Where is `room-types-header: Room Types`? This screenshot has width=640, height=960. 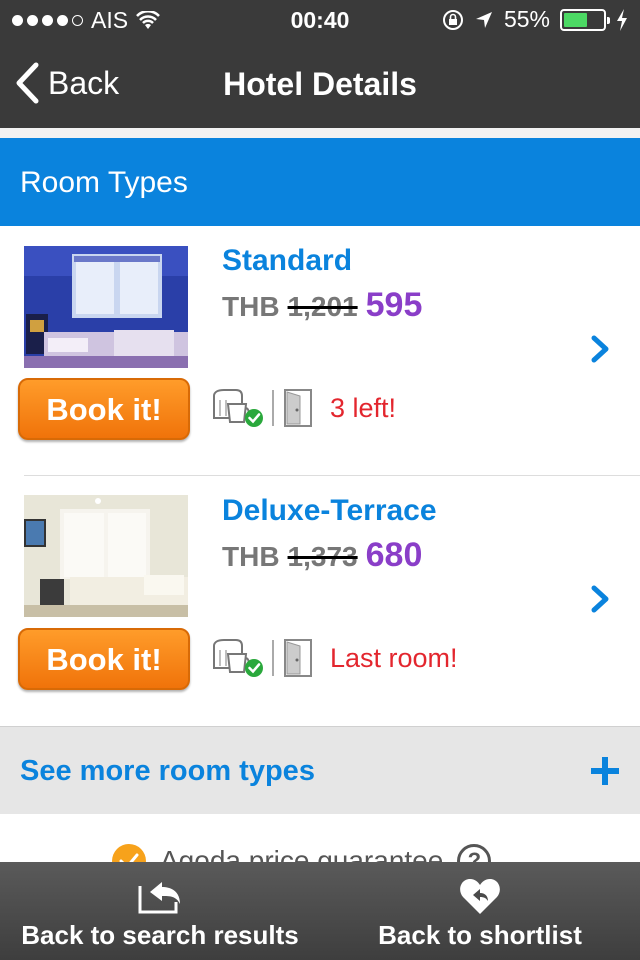
room-types-header: Room Types is located at coordinates (320, 182).